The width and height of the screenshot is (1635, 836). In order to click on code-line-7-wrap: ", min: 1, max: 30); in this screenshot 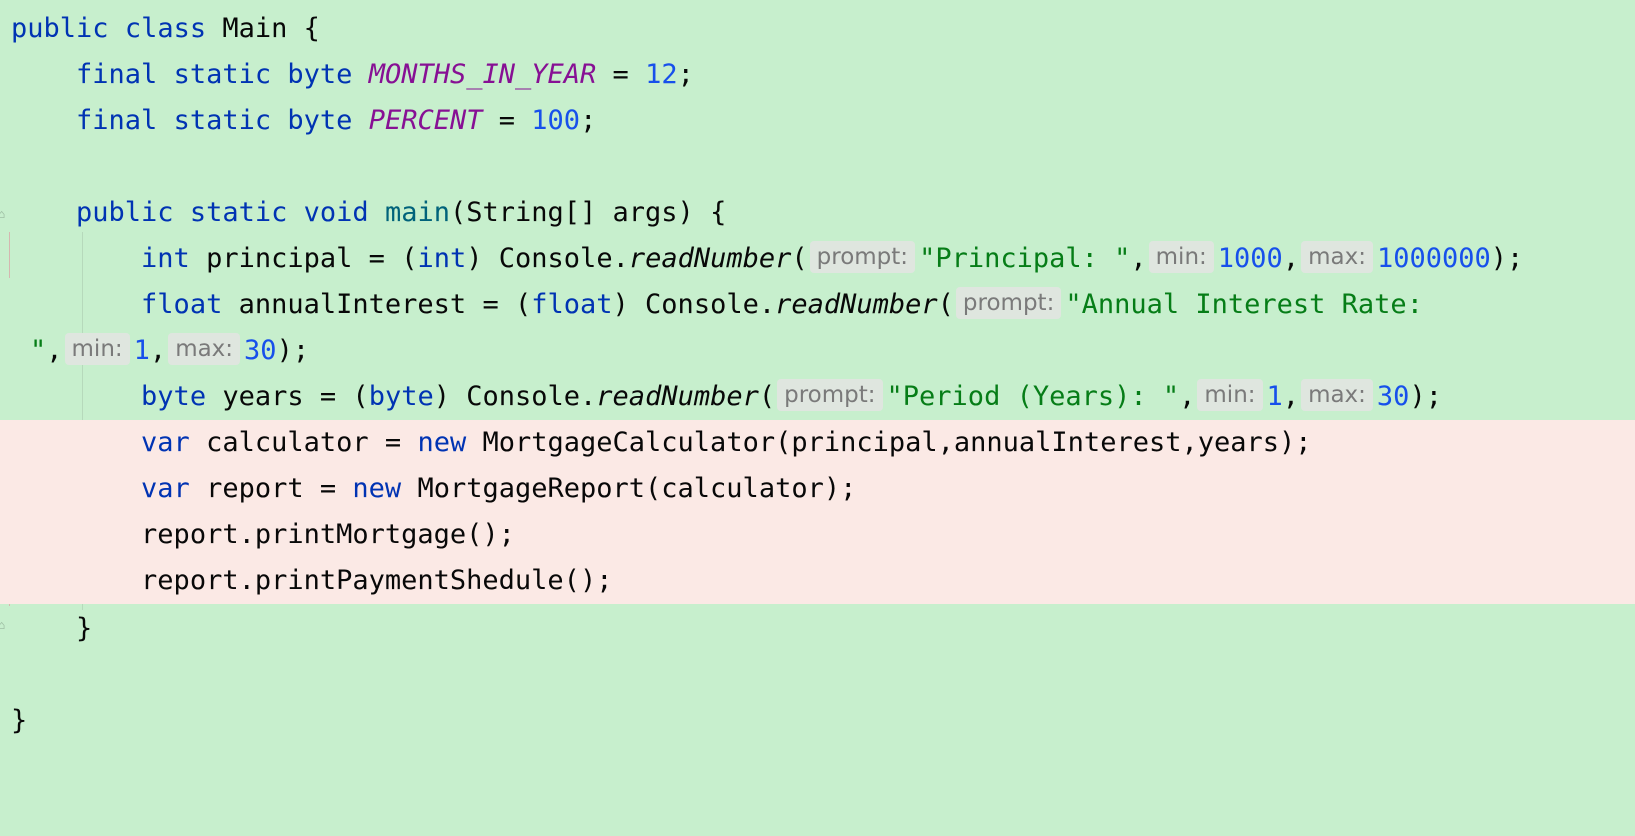, I will do `click(817, 351)`.